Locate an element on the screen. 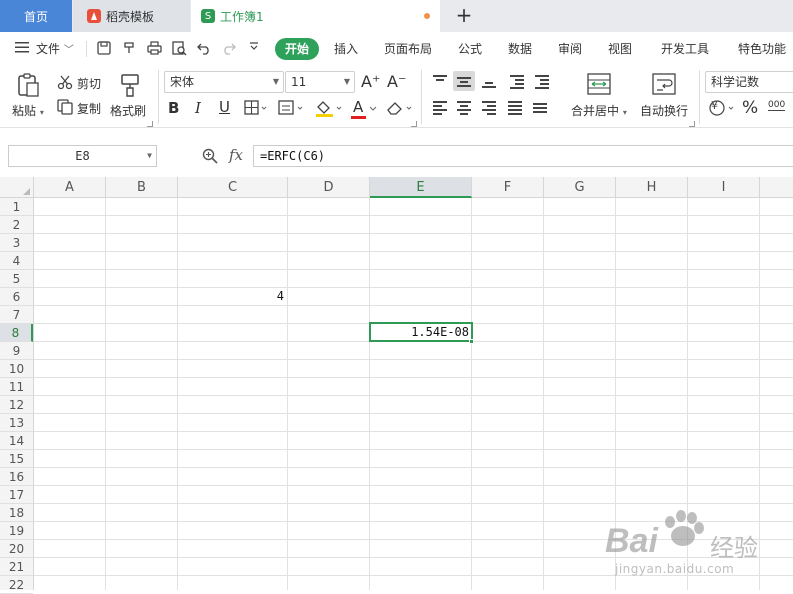  menu-tab-home: 开始 is located at coordinates (297, 49).